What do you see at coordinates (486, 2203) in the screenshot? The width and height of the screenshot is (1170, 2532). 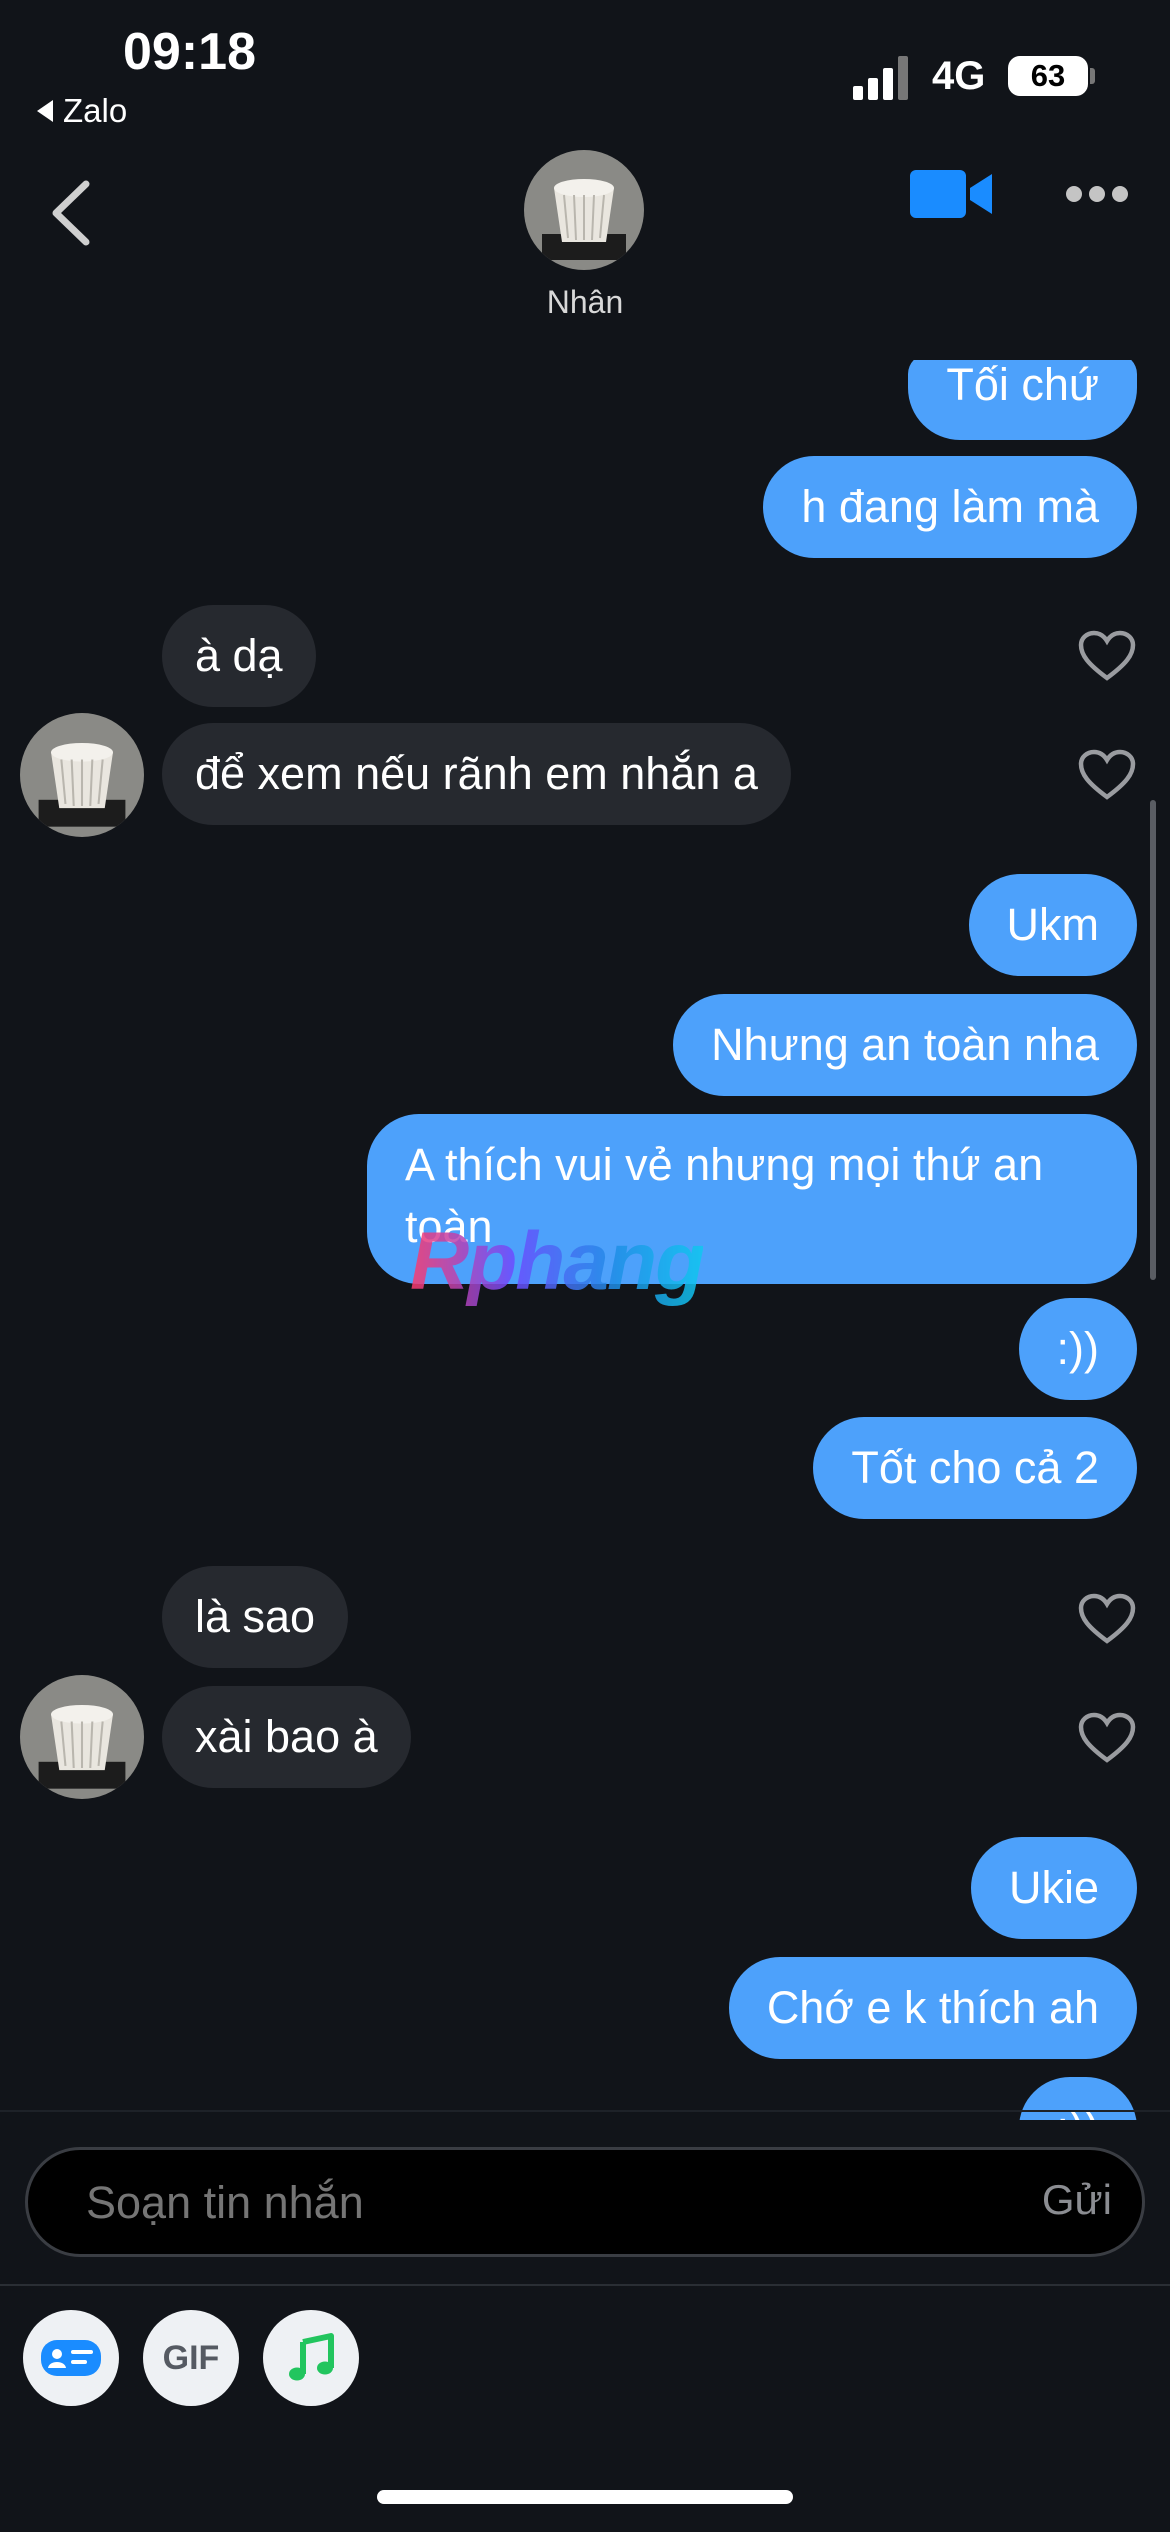 I see `message-input` at bounding box center [486, 2203].